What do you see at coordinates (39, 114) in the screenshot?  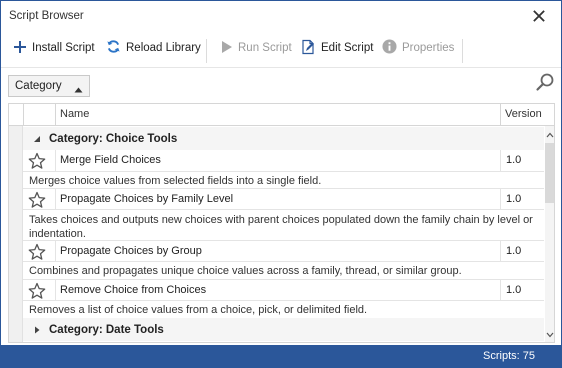 I see `favorite-column-header` at bounding box center [39, 114].